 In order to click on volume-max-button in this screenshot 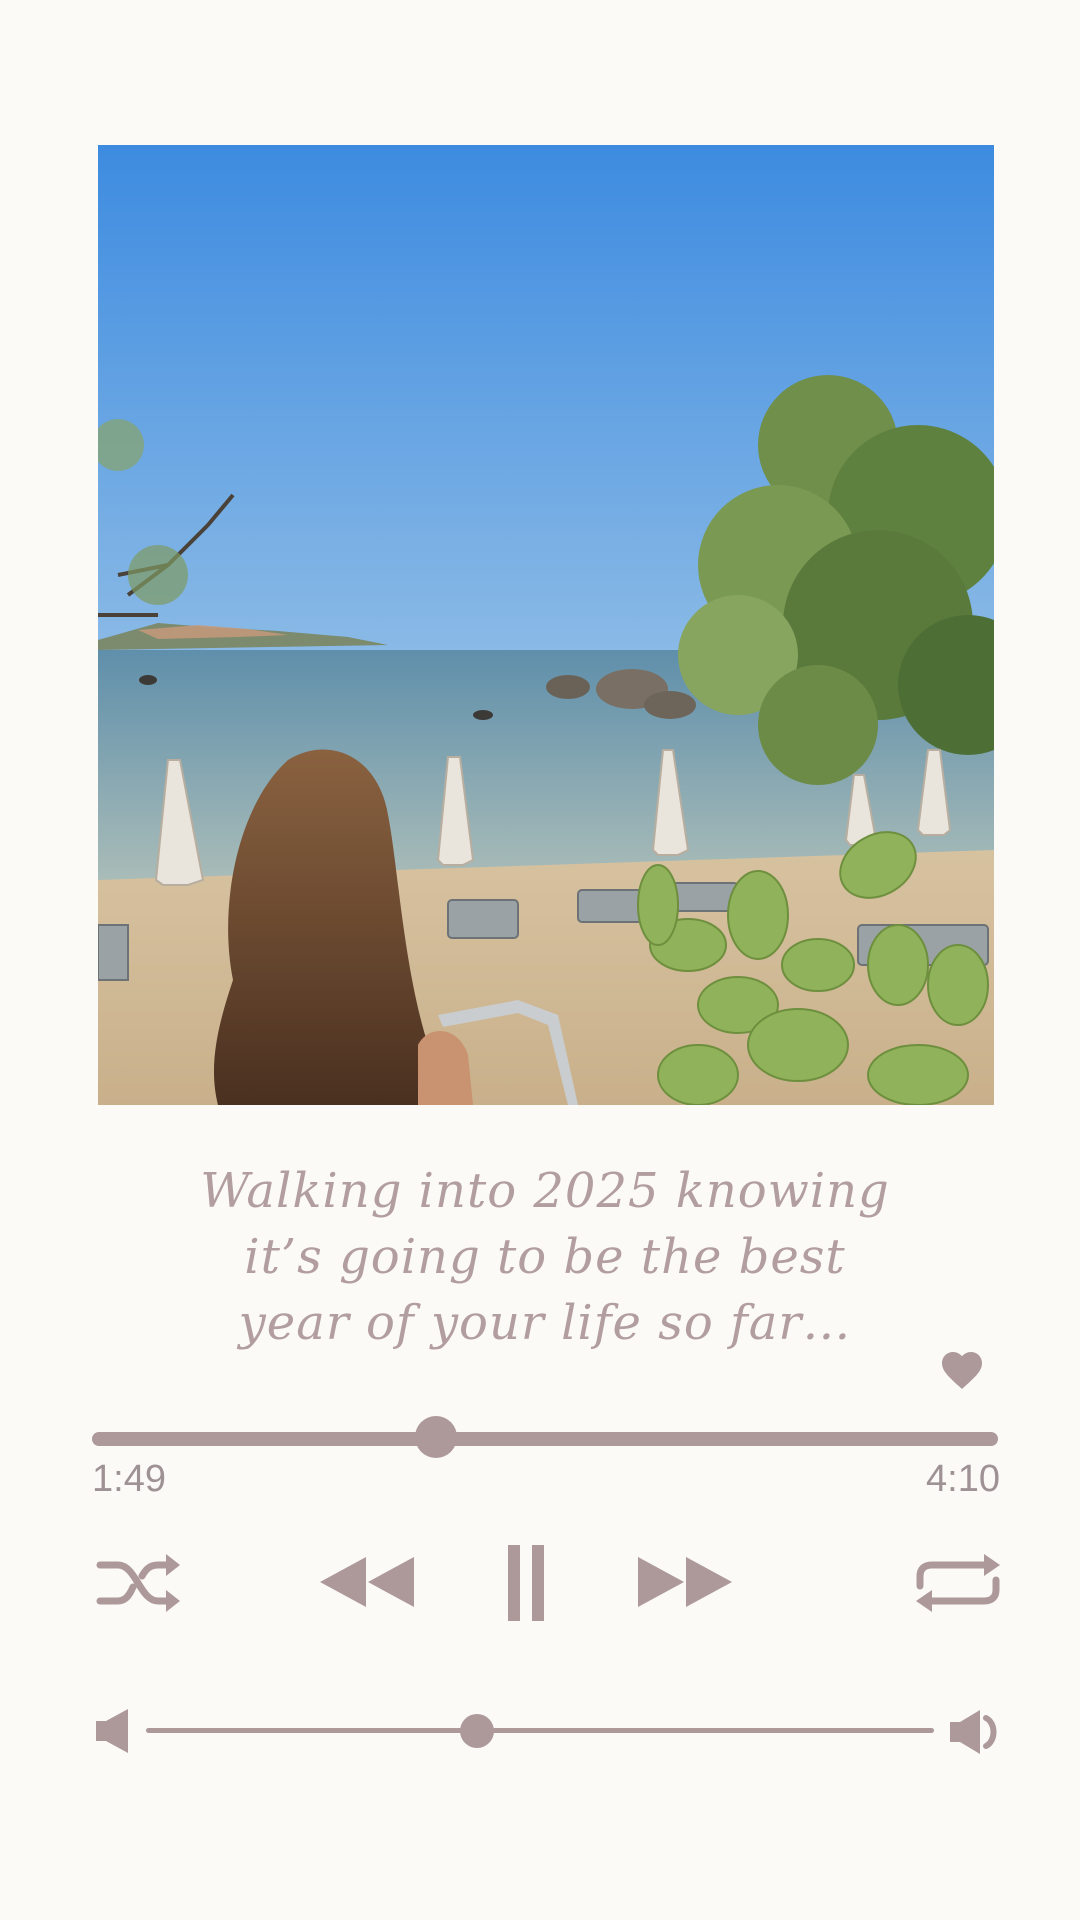, I will do `click(975, 1732)`.